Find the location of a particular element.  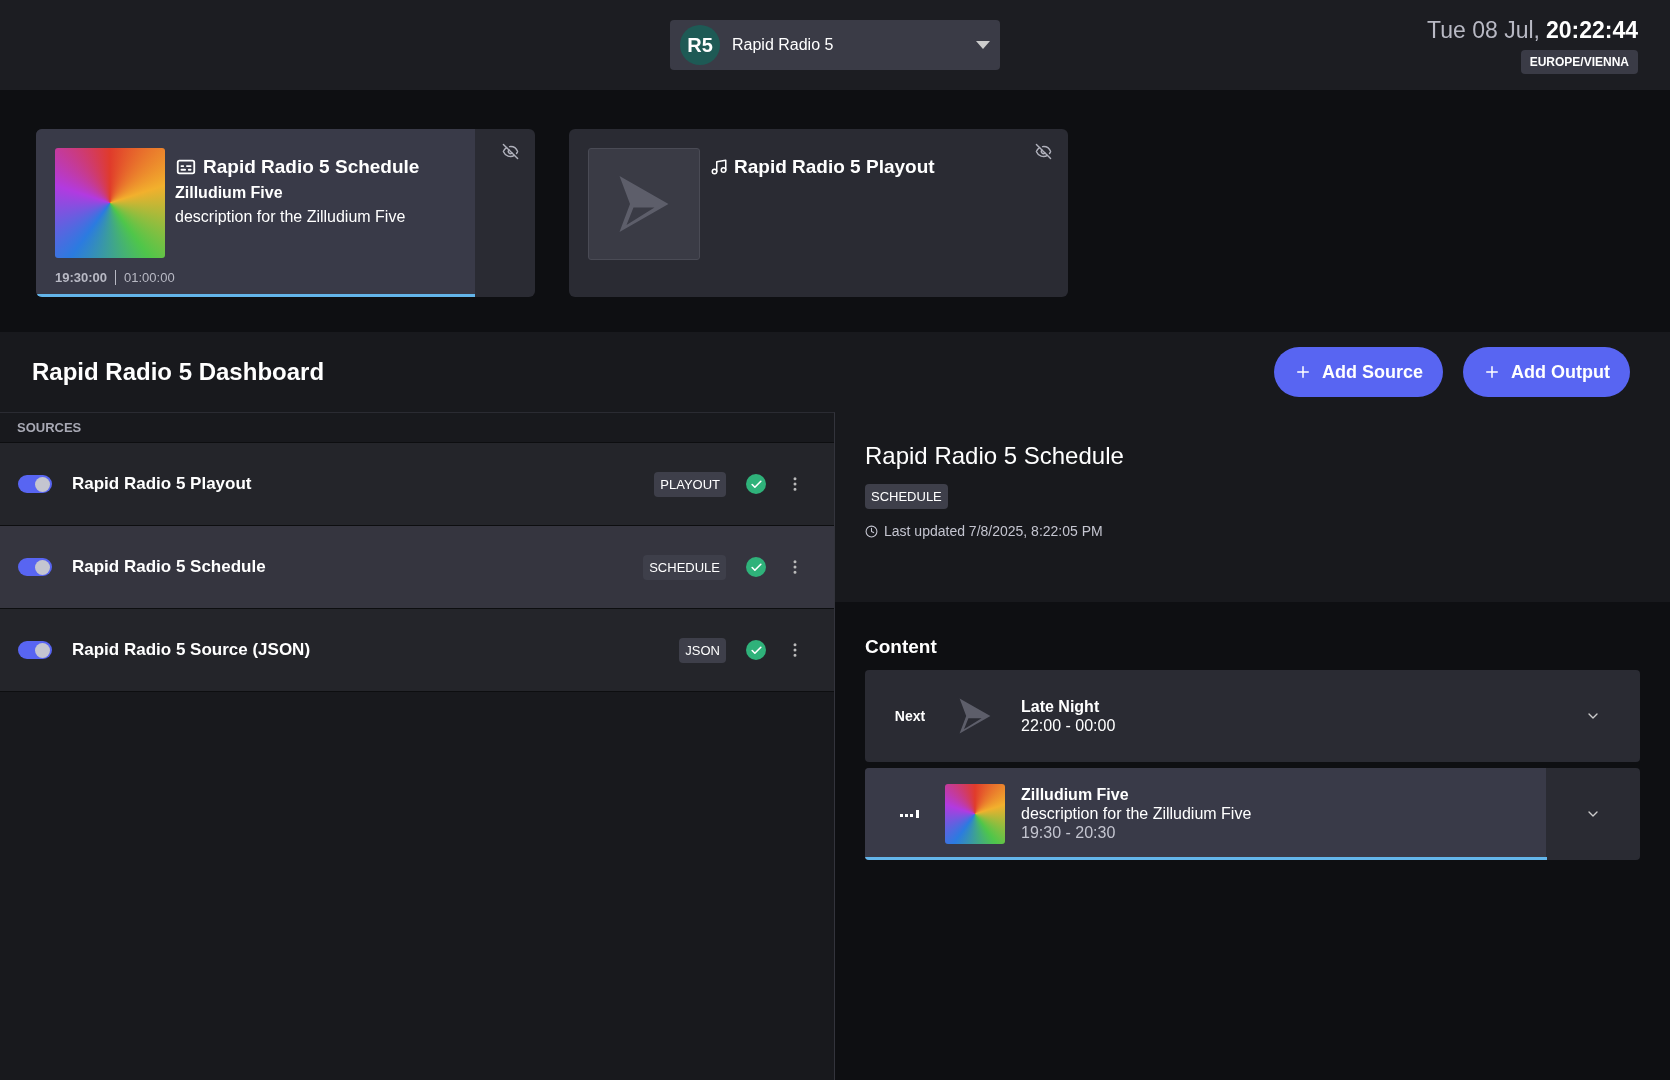

add-button: Add Source is located at coordinates (1359, 372).